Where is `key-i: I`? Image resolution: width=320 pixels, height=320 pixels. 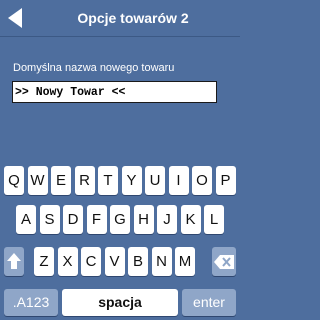
key-i: I is located at coordinates (178, 180).